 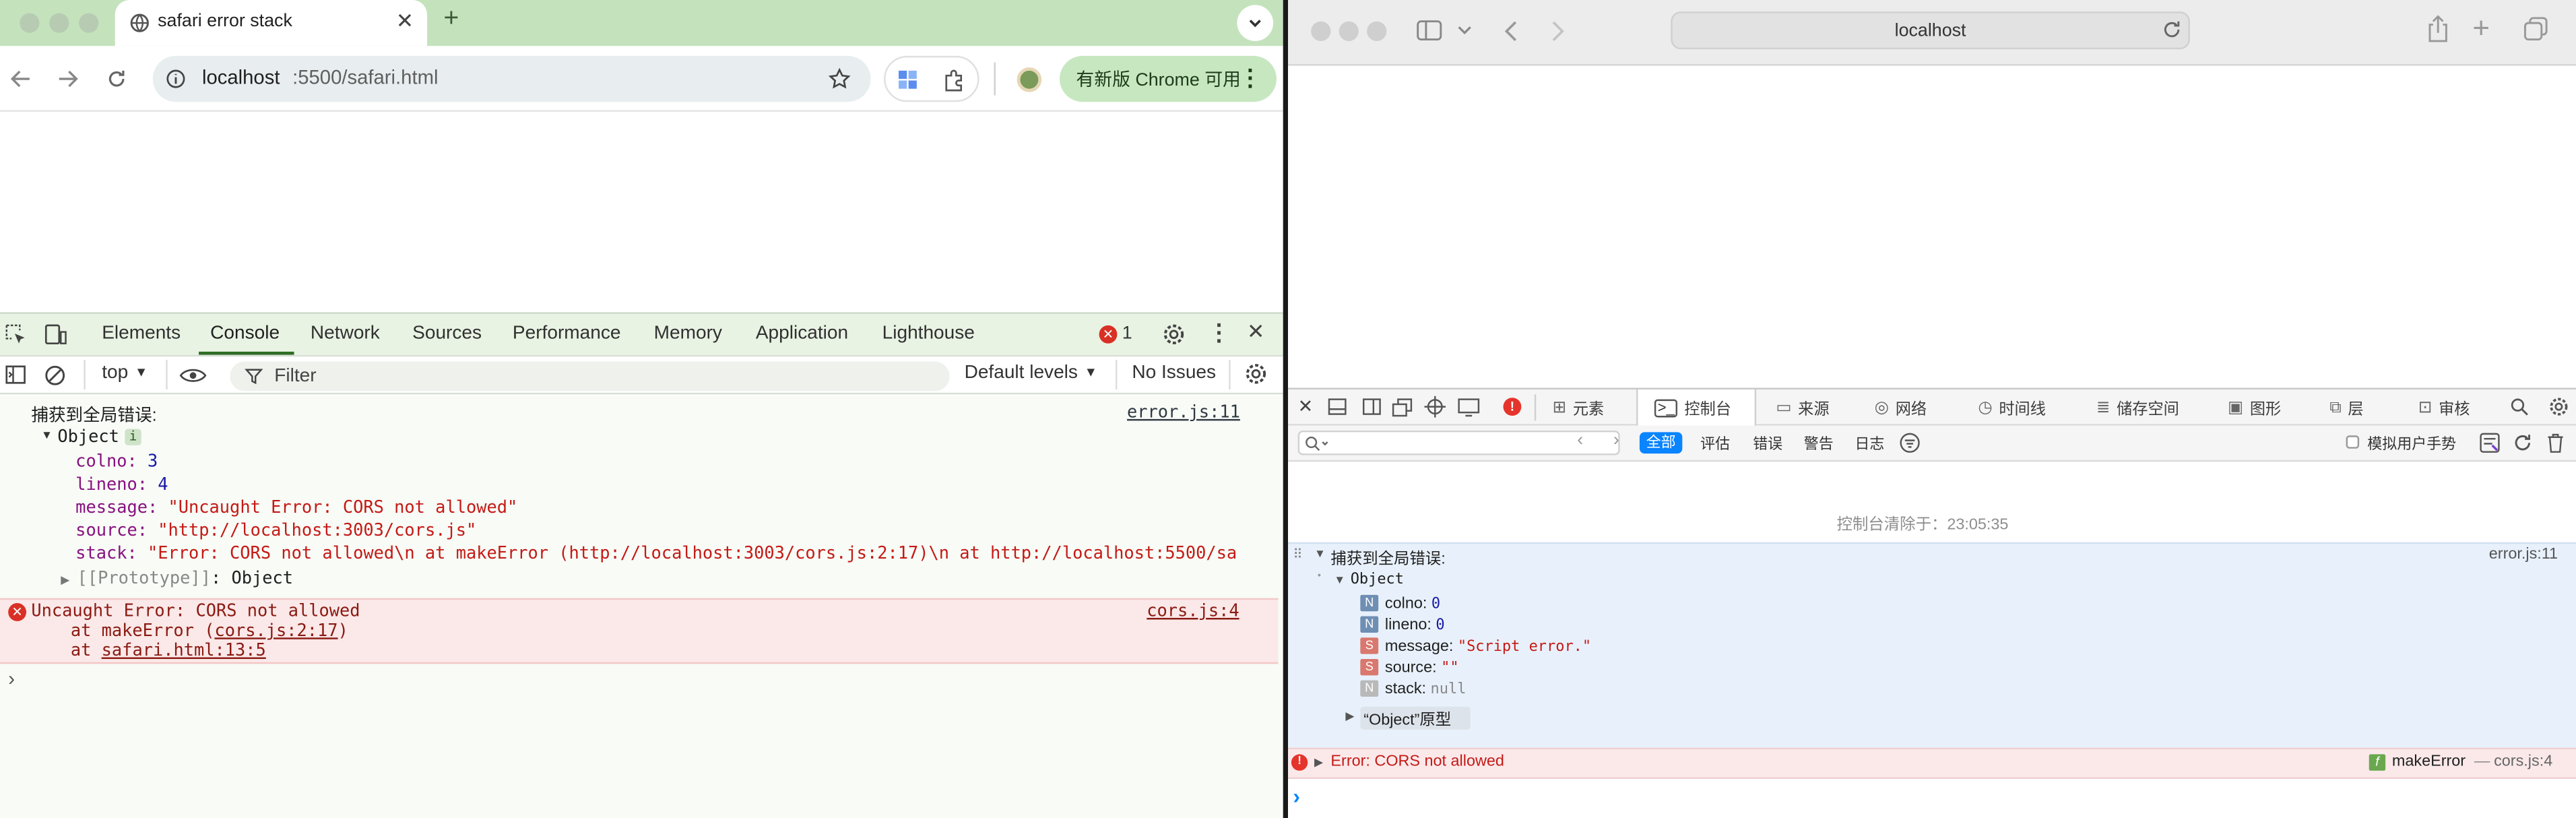 What do you see at coordinates (2012, 407) in the screenshot?
I see `tab-timelines: ◷ 时间线` at bounding box center [2012, 407].